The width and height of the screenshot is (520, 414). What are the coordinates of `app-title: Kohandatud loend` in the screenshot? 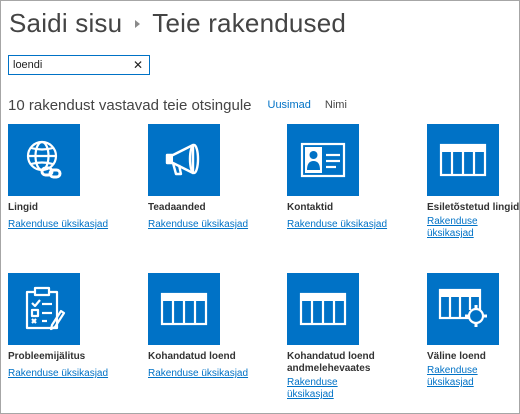 It's located at (192, 356).